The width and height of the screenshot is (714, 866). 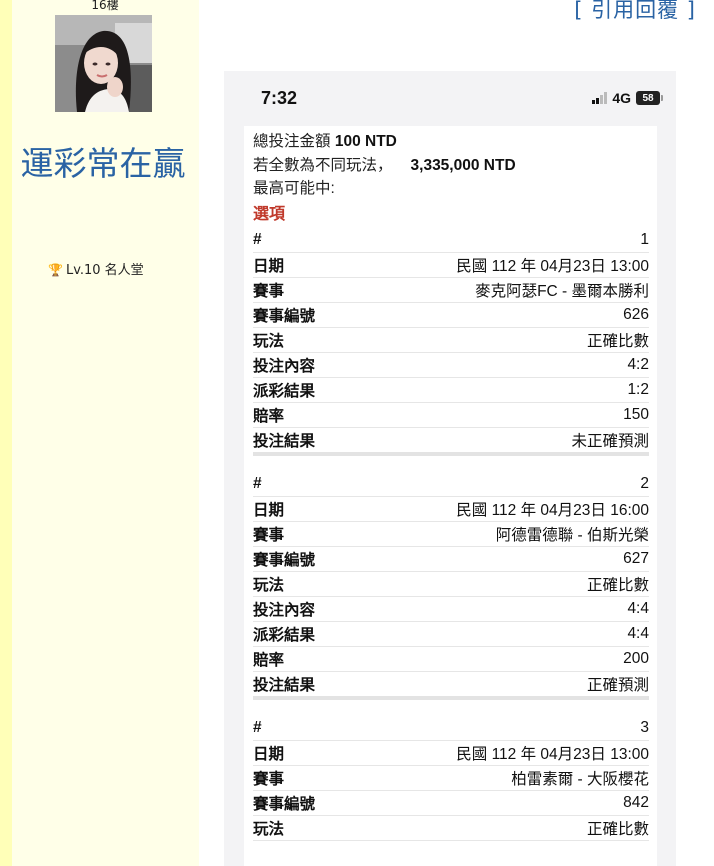 I want to click on bet-row-content: 投注內容 4:4, so click(x=451, y=609).